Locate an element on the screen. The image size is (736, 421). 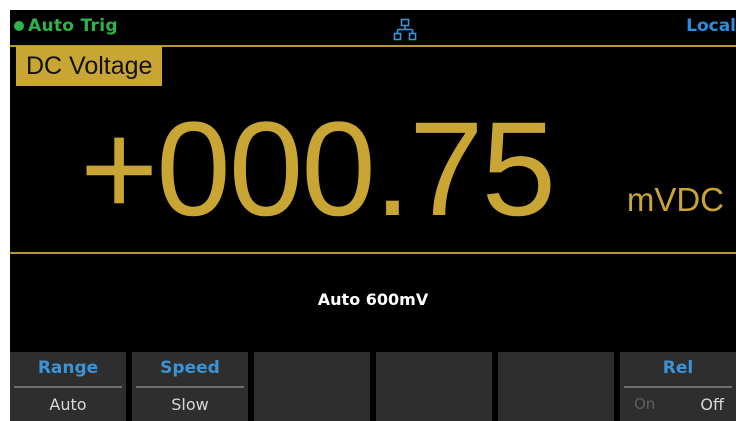
softkey-range: Range Auto is located at coordinates (68, 386).